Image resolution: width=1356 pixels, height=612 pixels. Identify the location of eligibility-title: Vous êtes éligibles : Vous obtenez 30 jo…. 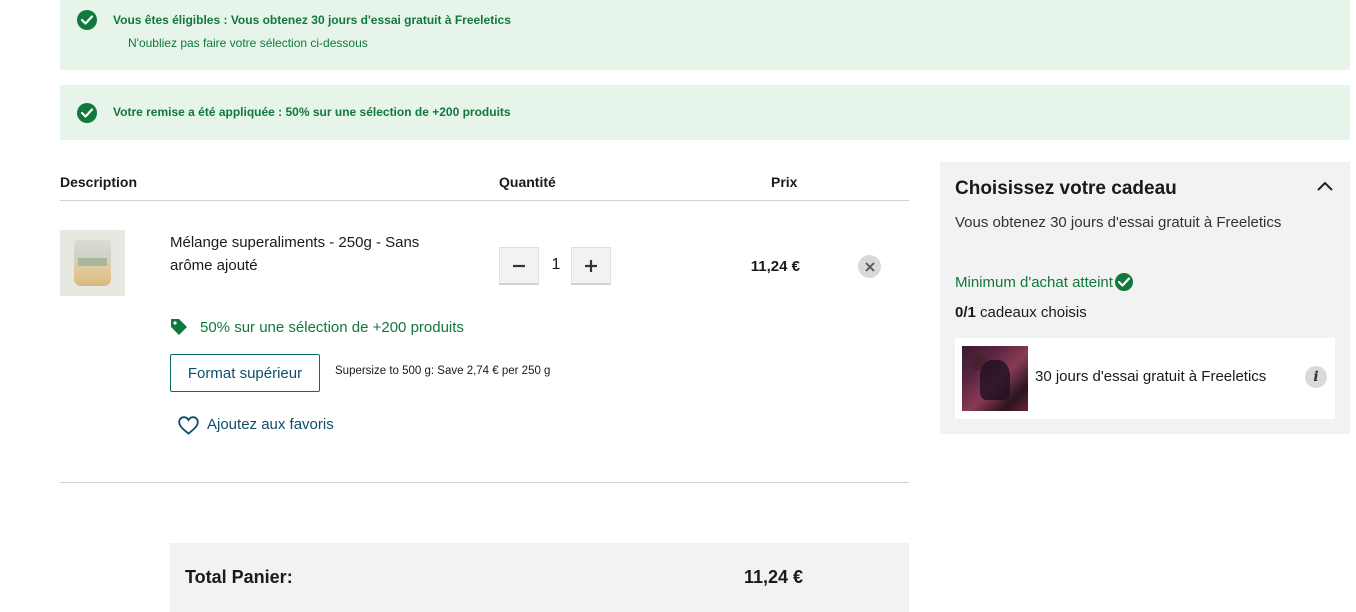
(312, 20).